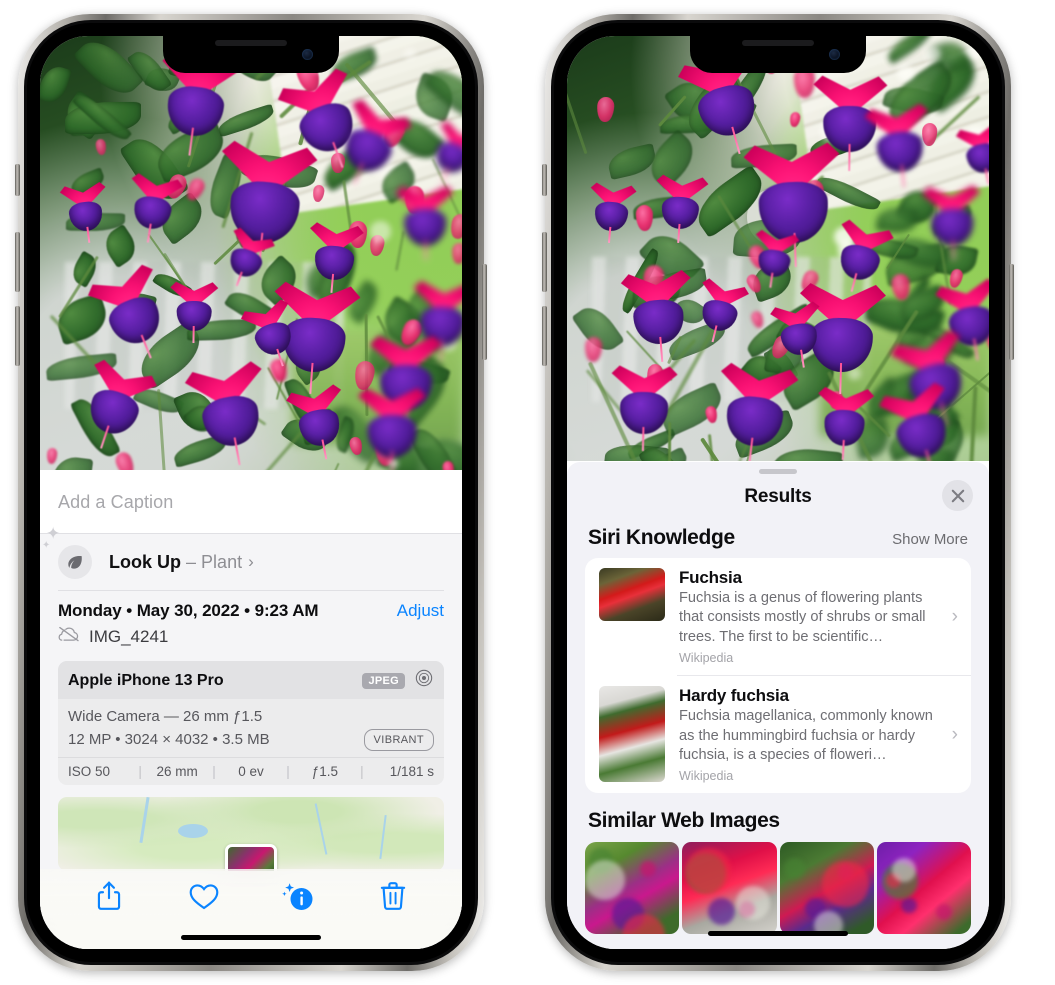 This screenshot has width=1055, height=985. I want to click on adjust-button: Adjust, so click(420, 611).